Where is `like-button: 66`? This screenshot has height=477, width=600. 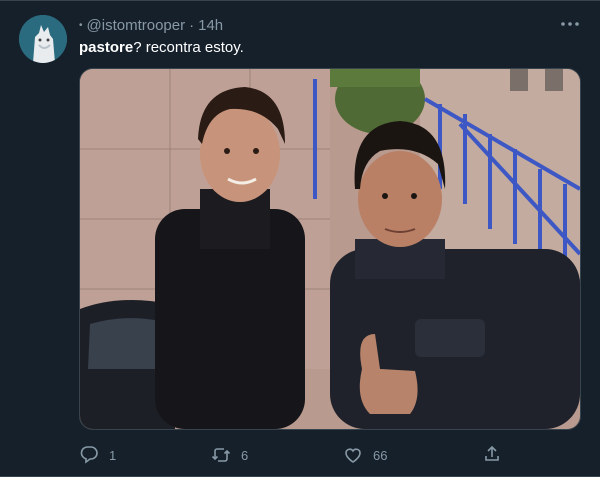 like-button: 66 is located at coordinates (409, 455).